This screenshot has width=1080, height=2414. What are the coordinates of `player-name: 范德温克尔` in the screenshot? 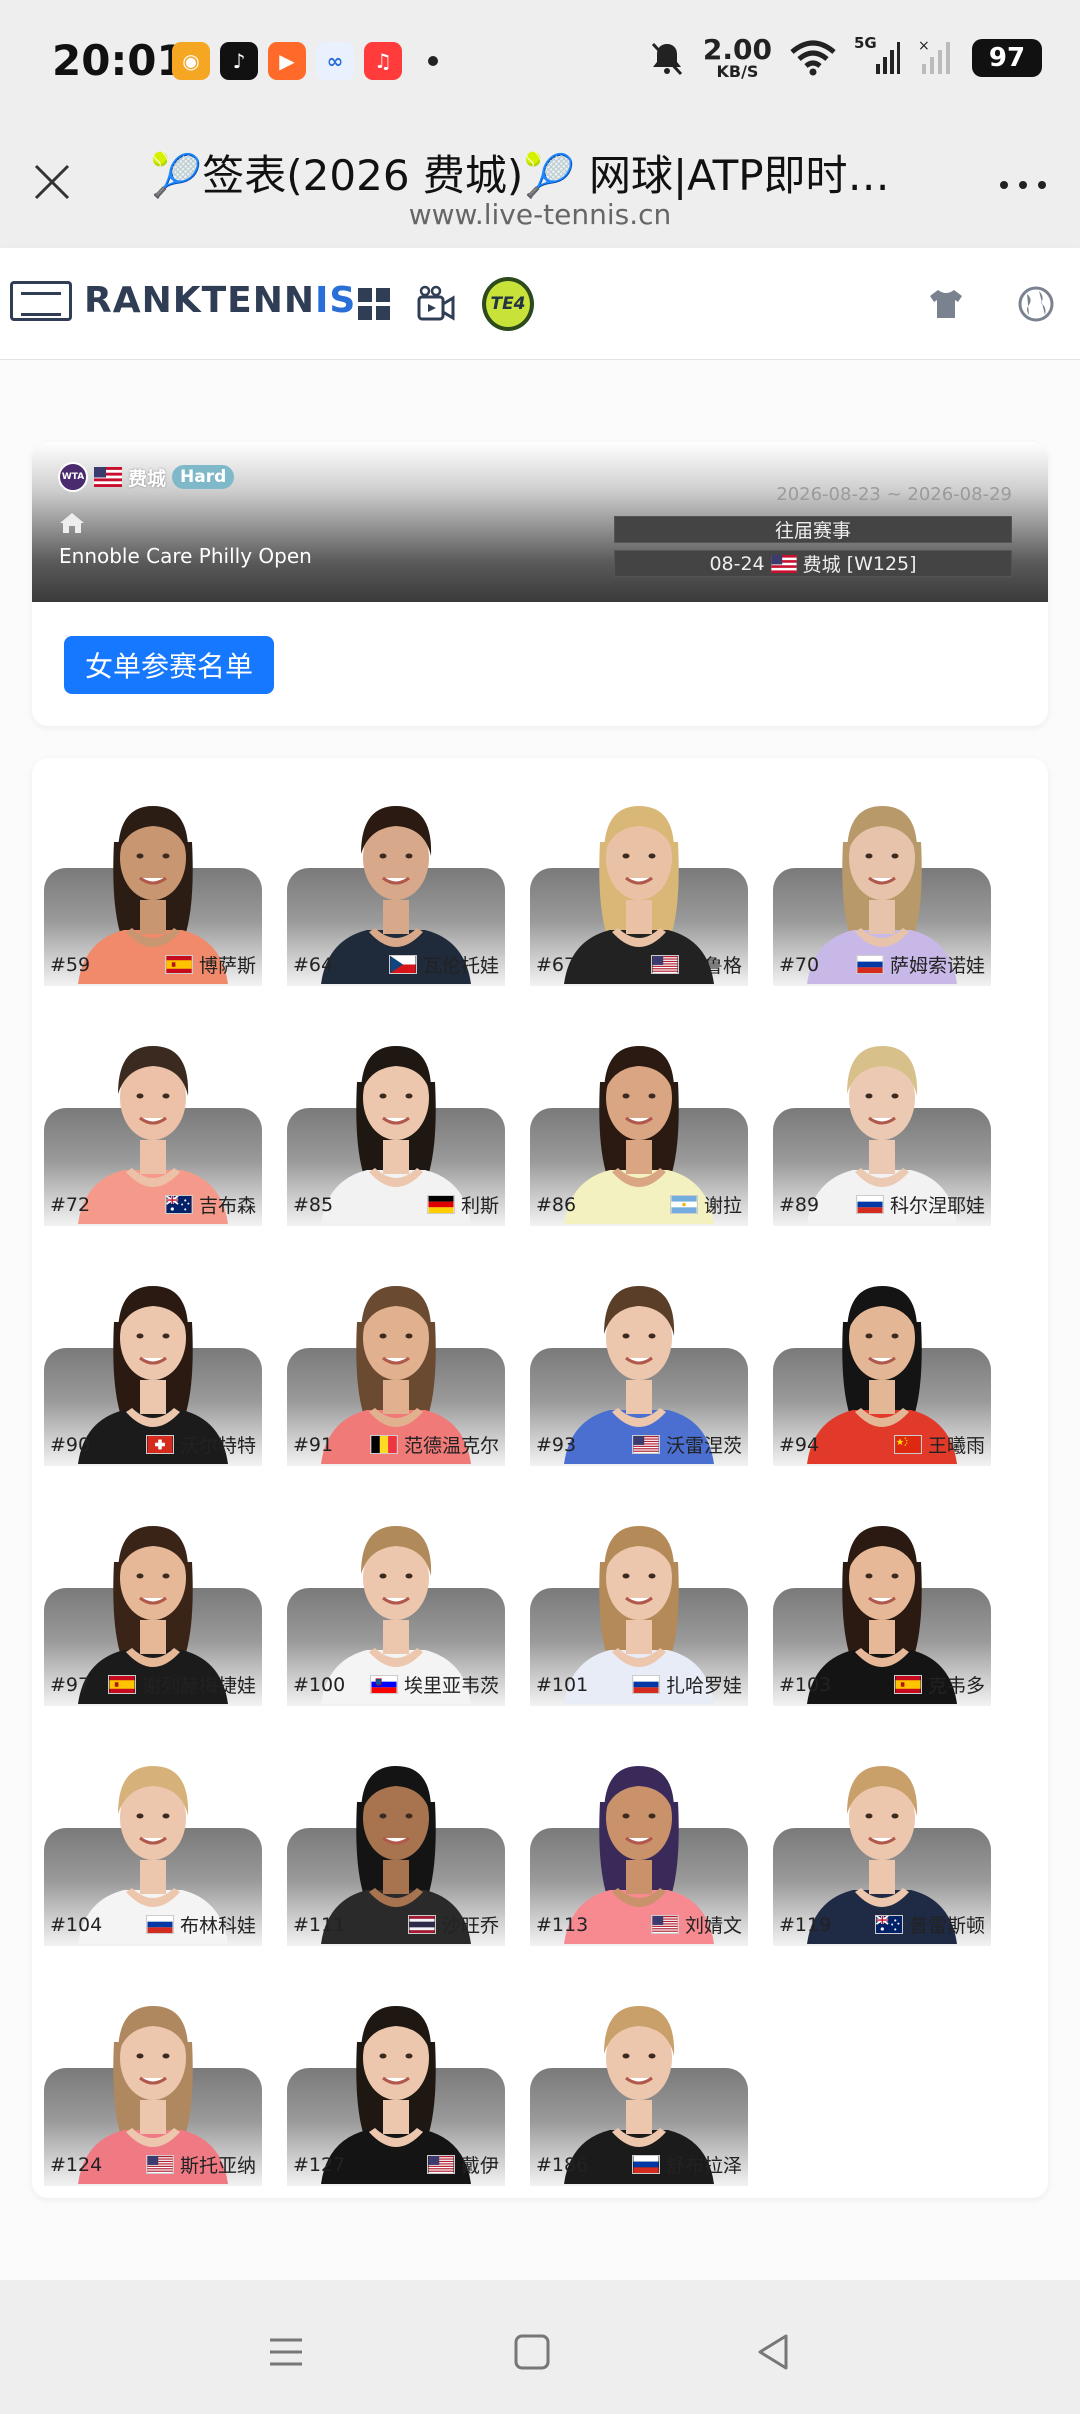 It's located at (451, 1446).